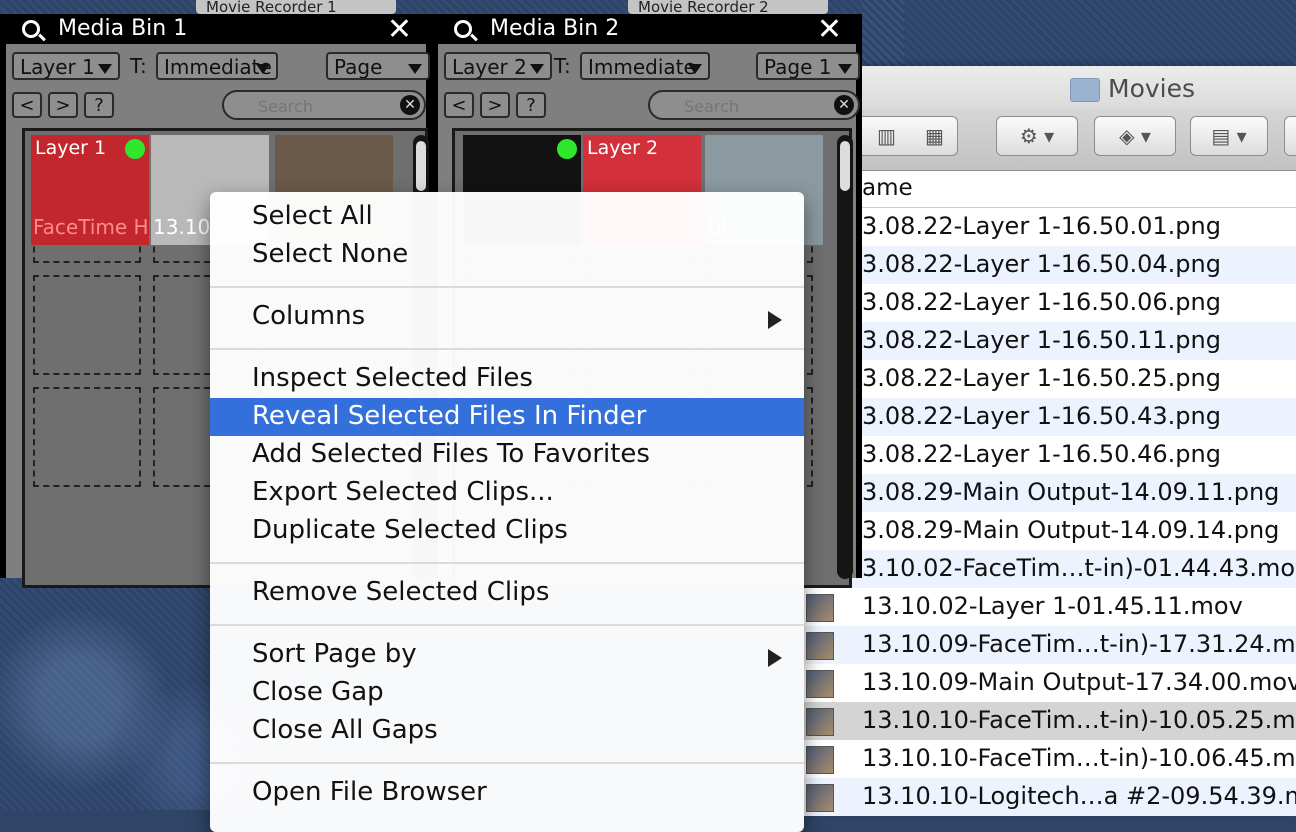 The height and width of the screenshot is (832, 1296). What do you see at coordinates (886, 136) in the screenshot?
I see `column-view-icon: ▥` at bounding box center [886, 136].